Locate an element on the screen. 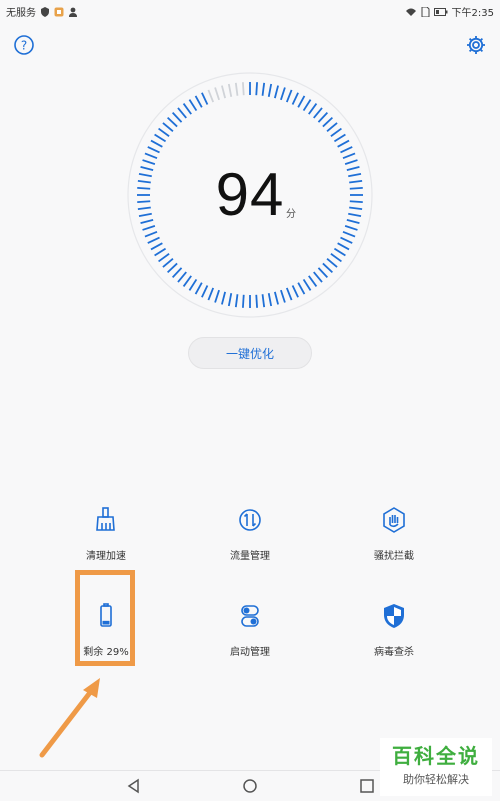  watermark-logo: 百科全说 助你轻松解决 is located at coordinates (436, 767).